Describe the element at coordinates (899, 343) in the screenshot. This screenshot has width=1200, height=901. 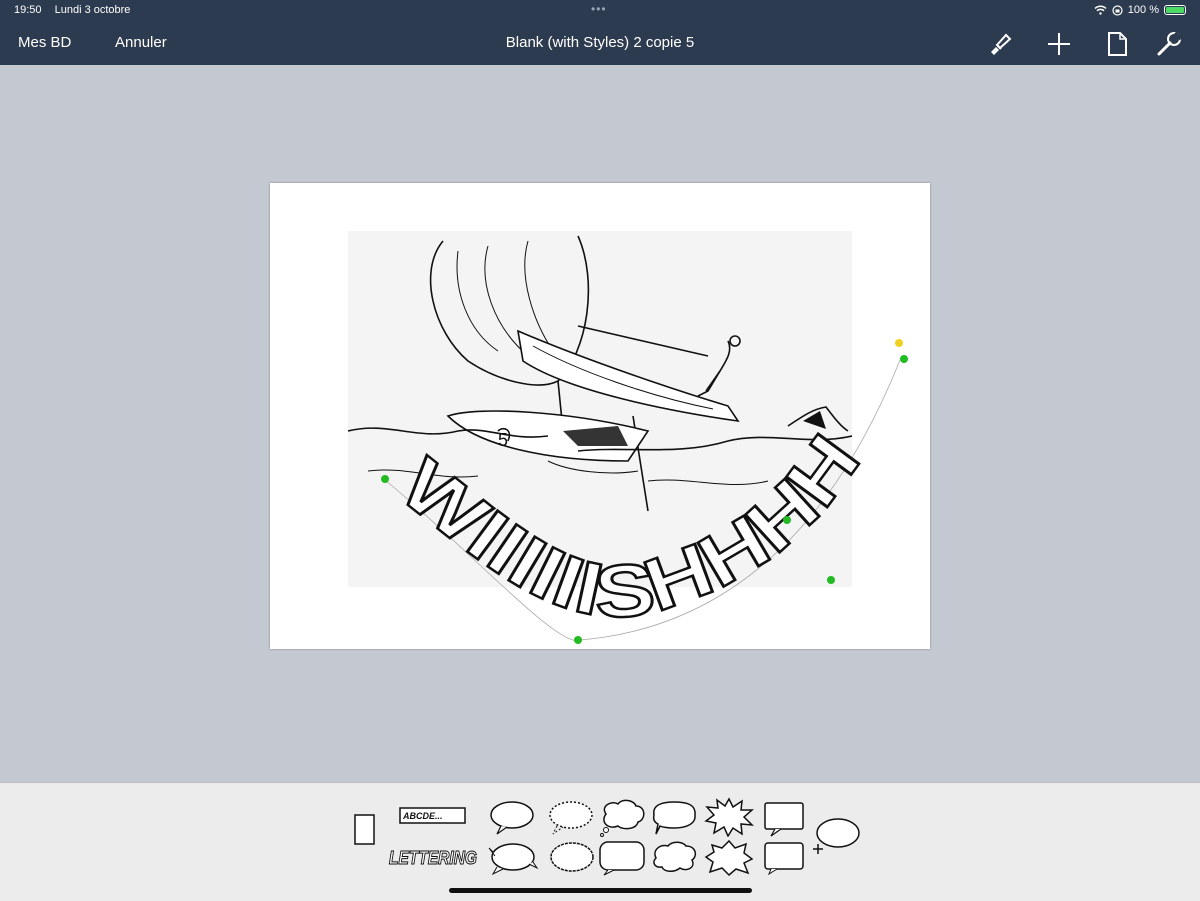
I see `rotation-handle` at that location.